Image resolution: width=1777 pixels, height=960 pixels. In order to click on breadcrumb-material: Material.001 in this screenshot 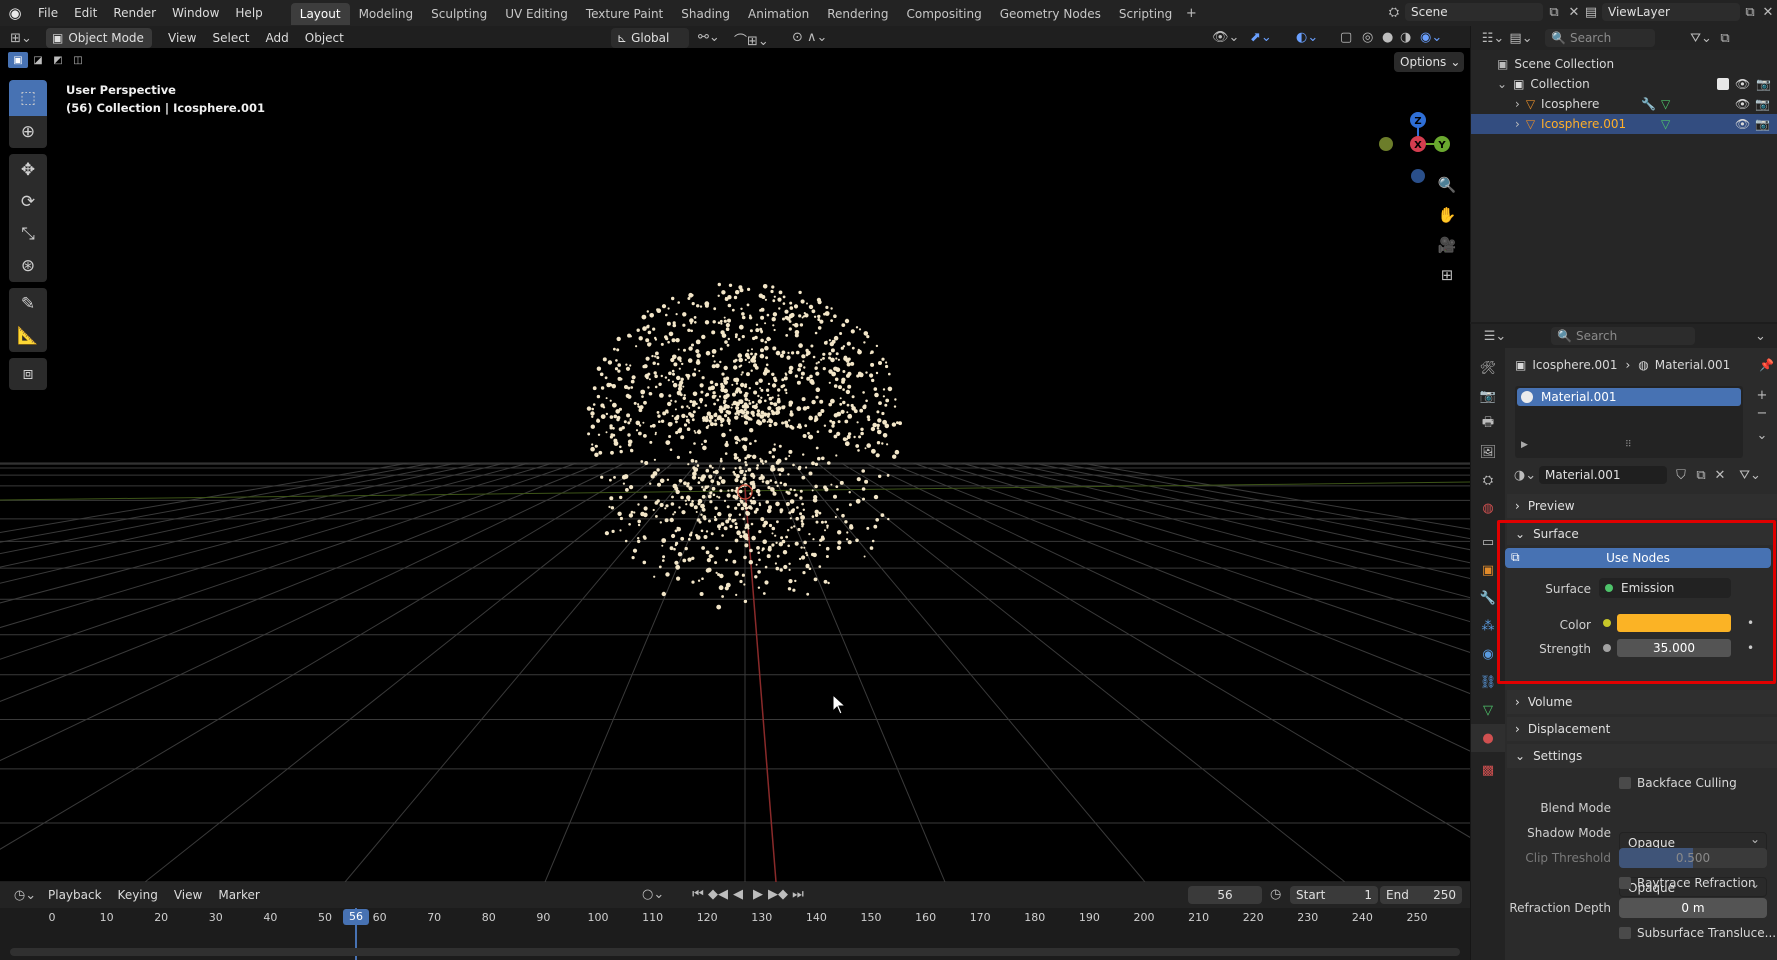, I will do `click(1692, 365)`.